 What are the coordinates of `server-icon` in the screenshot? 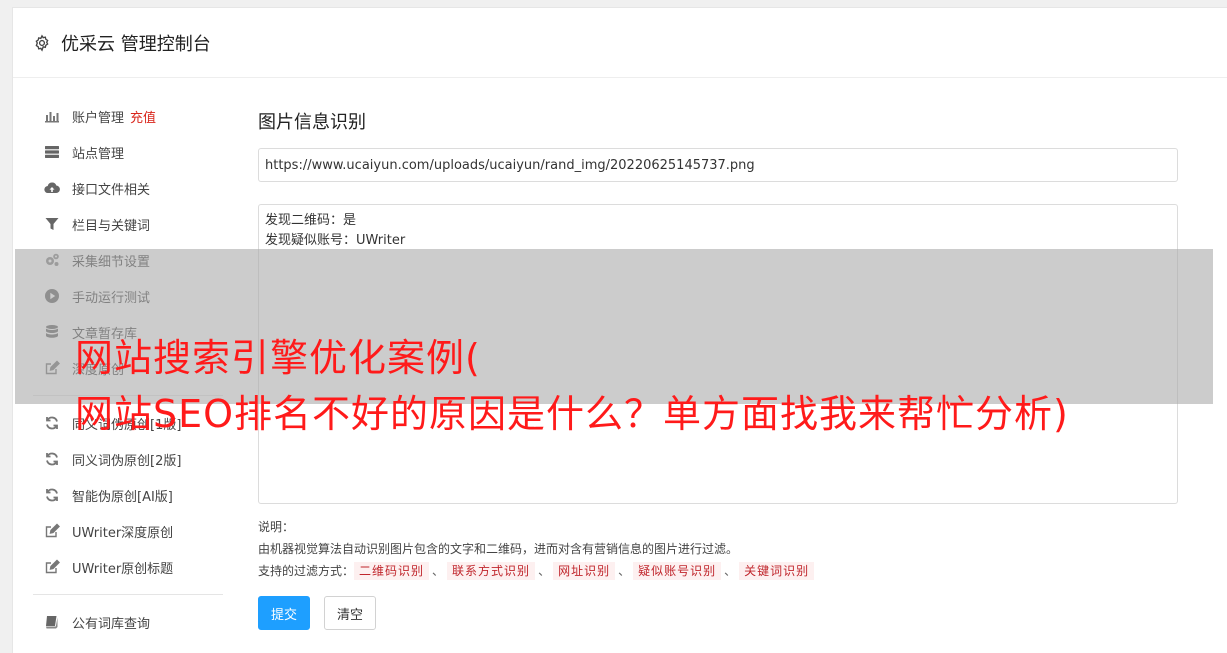 It's located at (52, 152).